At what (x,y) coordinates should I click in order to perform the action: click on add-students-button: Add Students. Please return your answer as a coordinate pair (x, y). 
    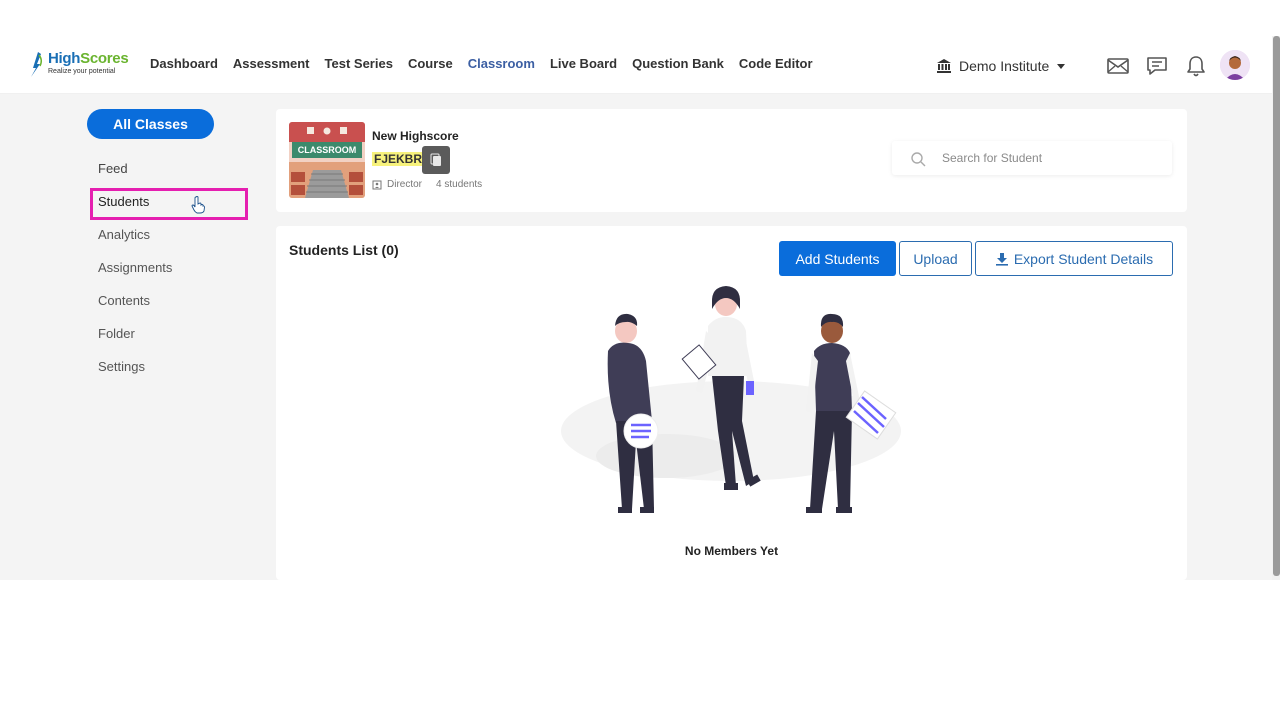
    Looking at the image, I should click on (837, 258).